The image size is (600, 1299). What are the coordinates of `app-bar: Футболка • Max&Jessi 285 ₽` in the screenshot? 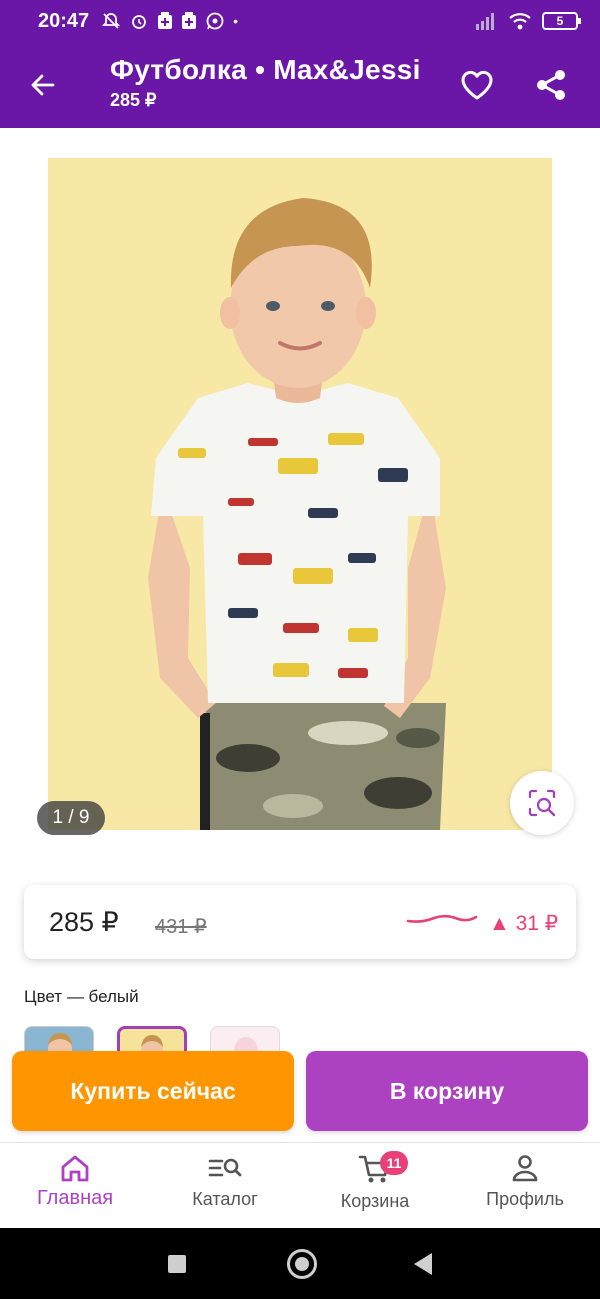 It's located at (300, 85).